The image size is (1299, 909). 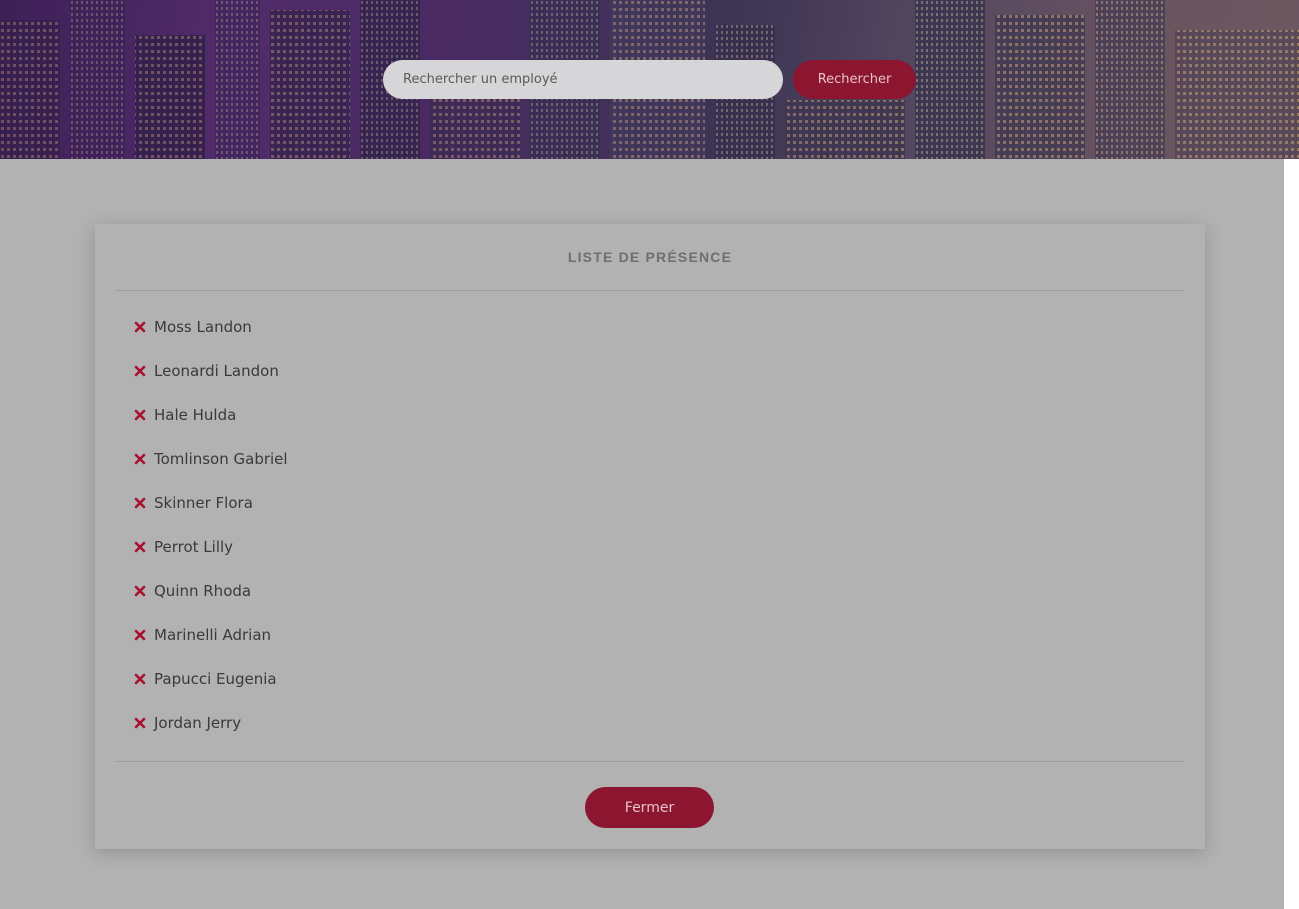 I want to click on list-item: Perrot Lilly, so click(x=210, y=558).